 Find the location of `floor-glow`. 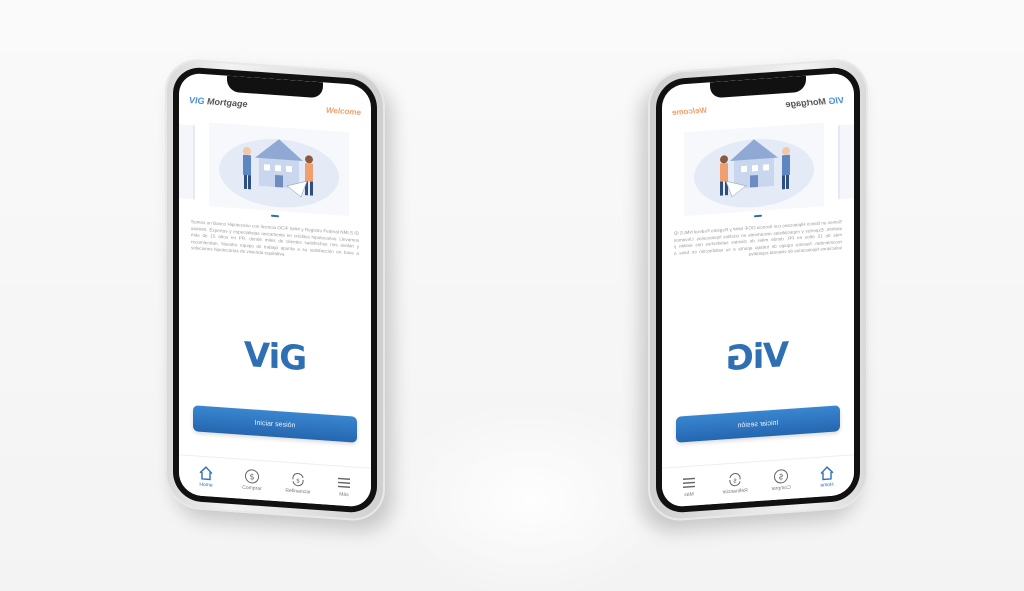

floor-glow is located at coordinates (530, 495).